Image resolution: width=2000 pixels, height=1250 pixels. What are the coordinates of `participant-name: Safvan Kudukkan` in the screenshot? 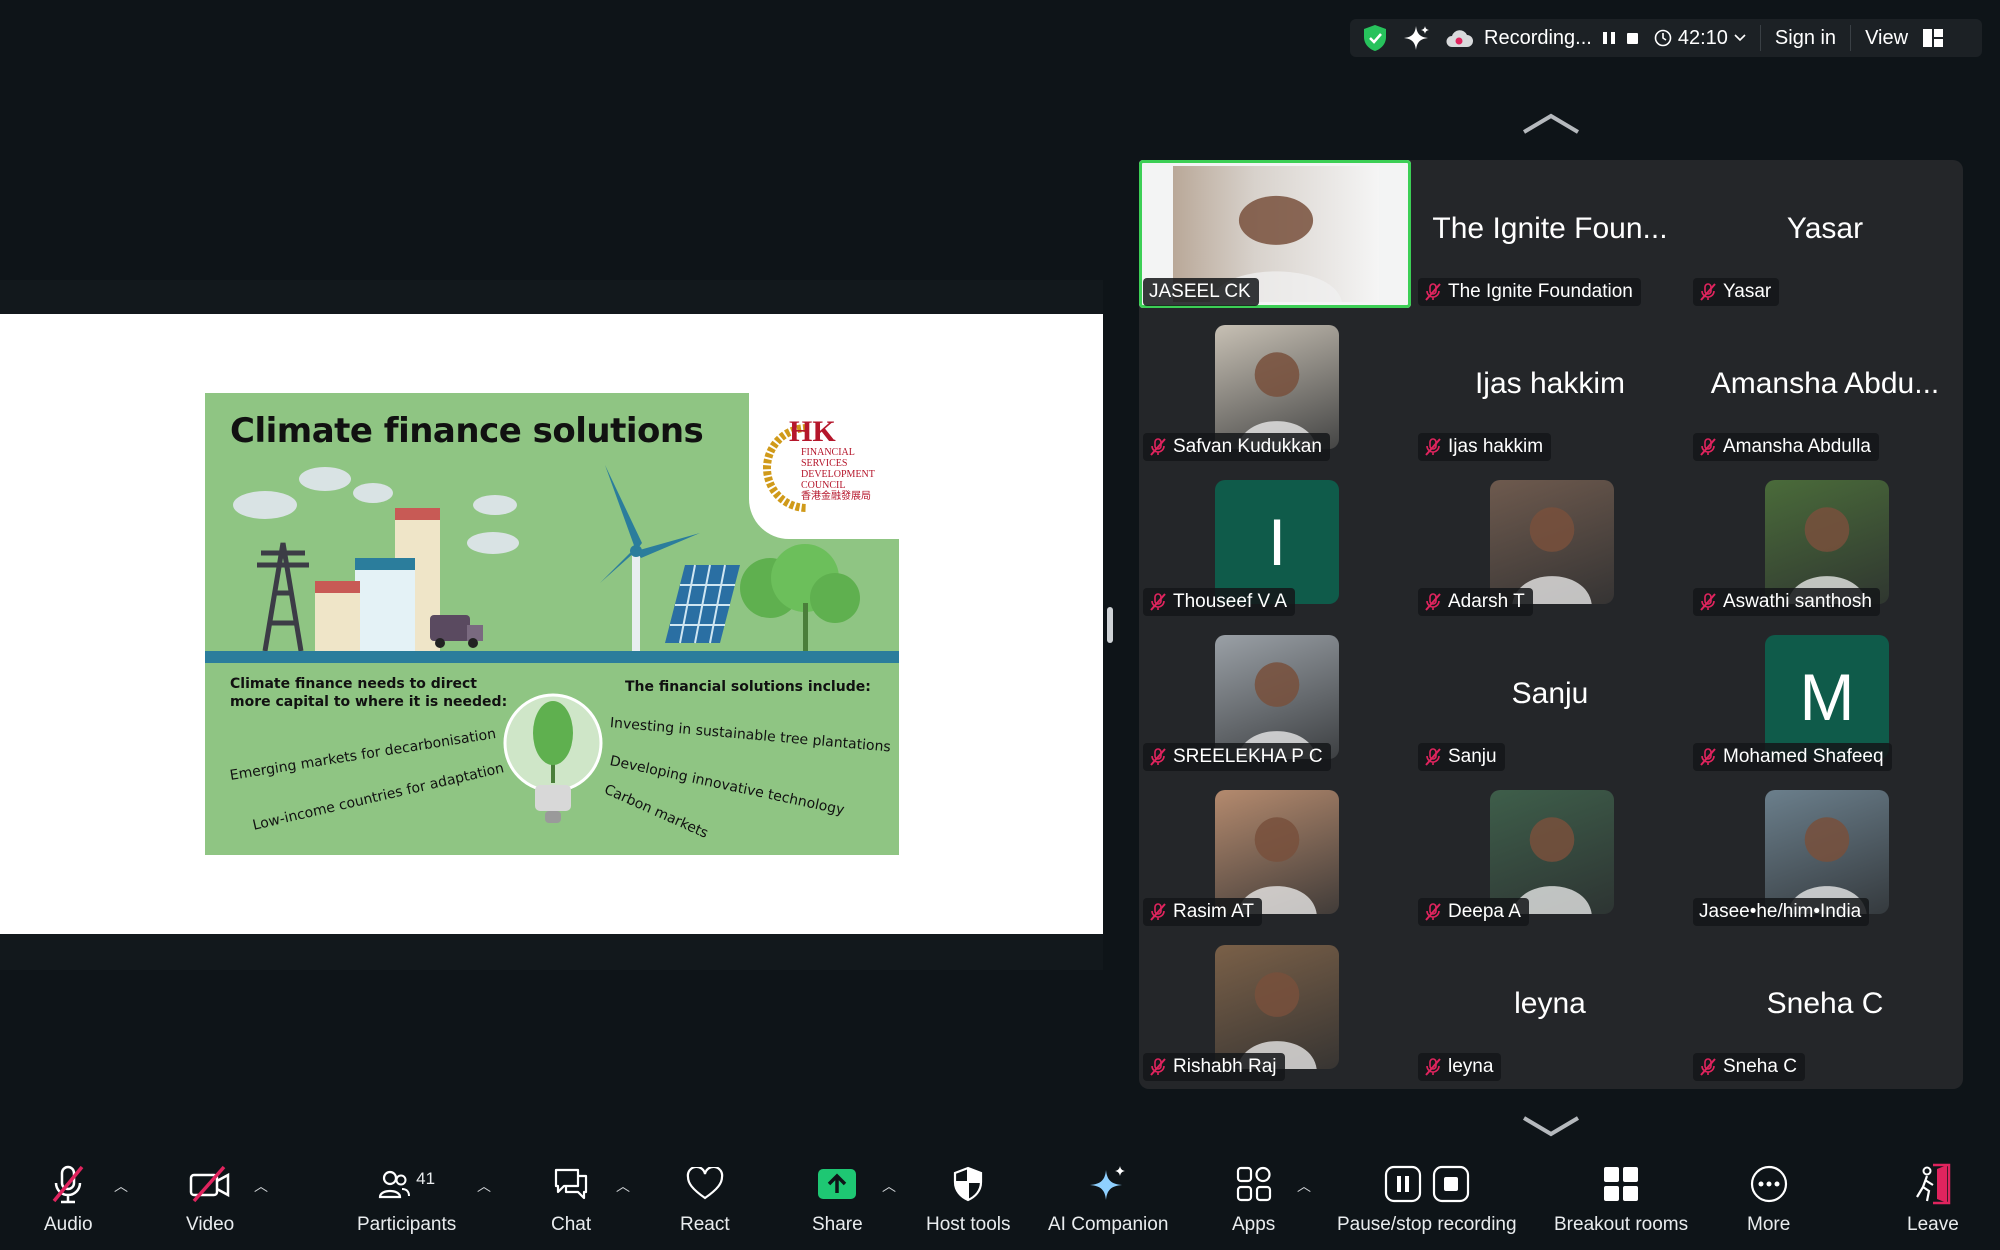 It's located at (1247, 446).